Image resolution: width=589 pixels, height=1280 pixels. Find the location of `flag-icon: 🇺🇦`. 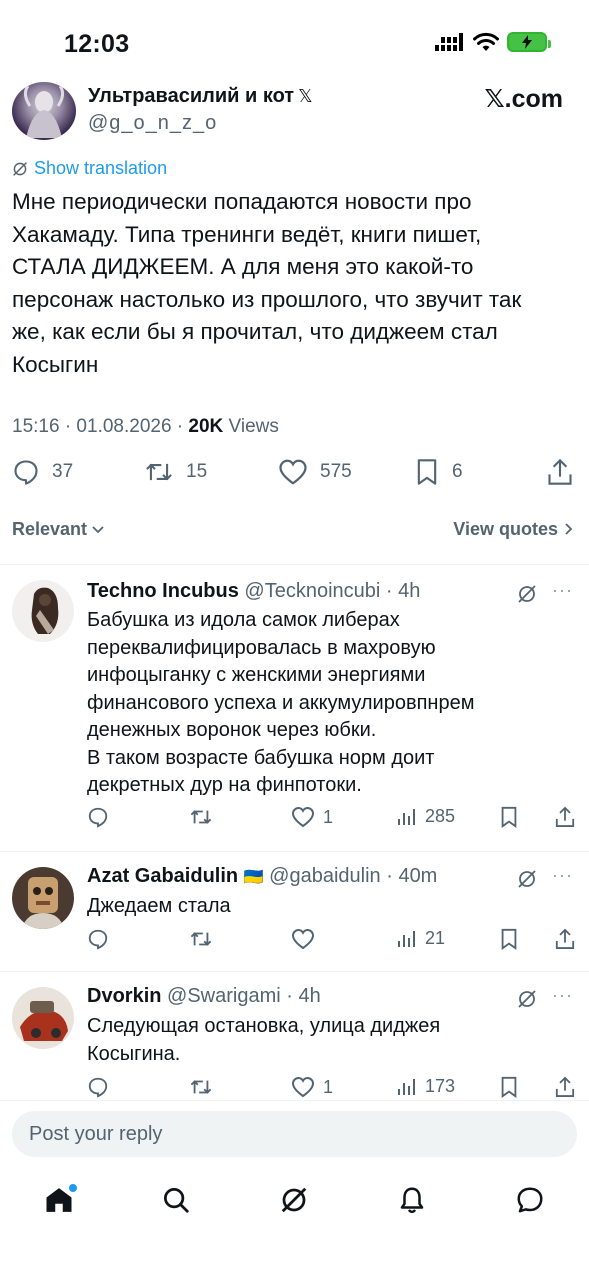

flag-icon: 🇺🇦 is located at coordinates (253, 877).